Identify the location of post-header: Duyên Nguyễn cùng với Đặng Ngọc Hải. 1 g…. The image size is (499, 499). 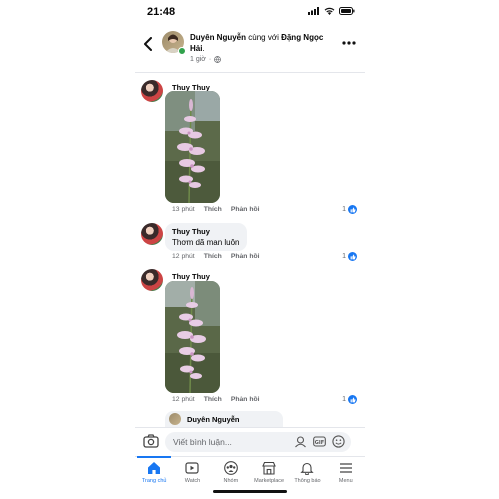
(250, 49).